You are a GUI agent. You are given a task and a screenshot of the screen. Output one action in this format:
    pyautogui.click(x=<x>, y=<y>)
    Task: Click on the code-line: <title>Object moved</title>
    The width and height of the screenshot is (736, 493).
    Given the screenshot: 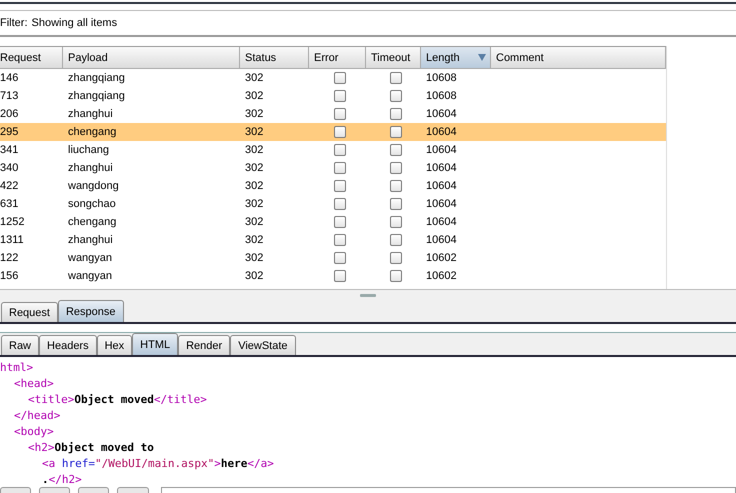 What is the action you would take?
    pyautogui.click(x=117, y=400)
    